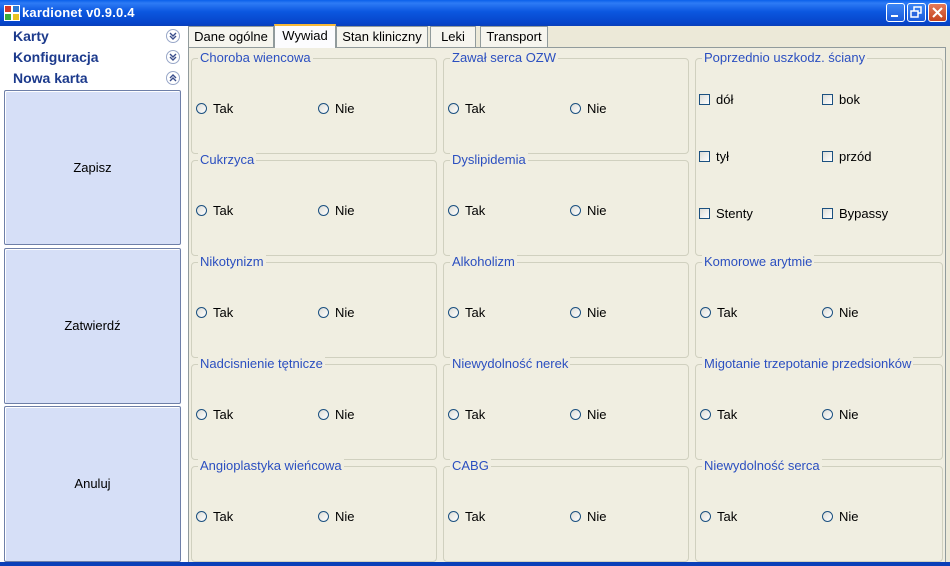  I want to click on group-cukrzyca: Cukrzyca Tak Nie, so click(314, 204).